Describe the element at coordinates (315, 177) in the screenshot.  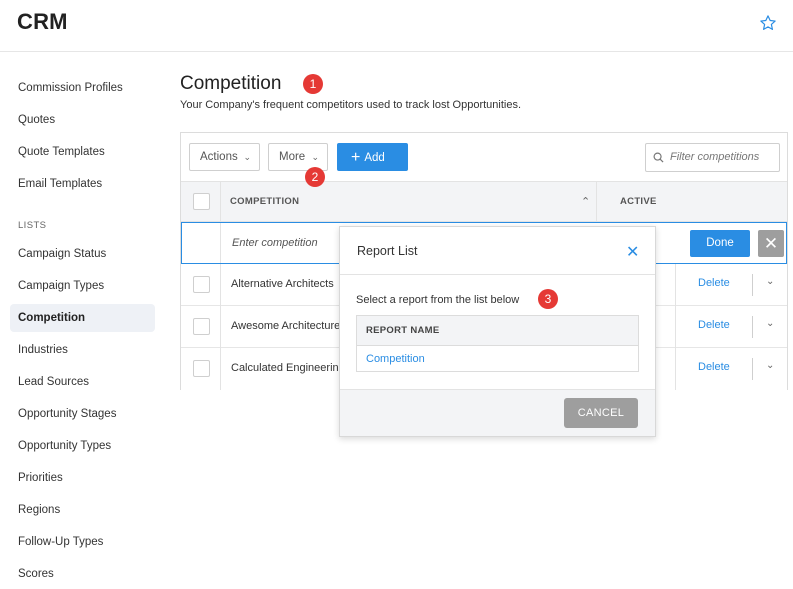
I see `callout-badge-2: 2` at that location.